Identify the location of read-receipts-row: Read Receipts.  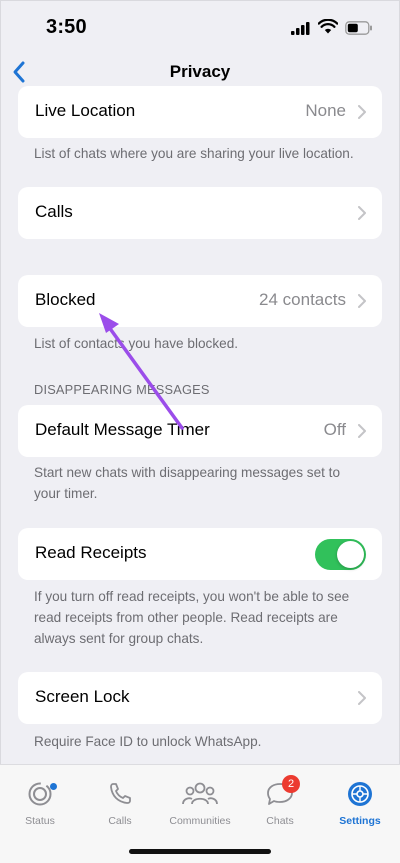
(200, 554).